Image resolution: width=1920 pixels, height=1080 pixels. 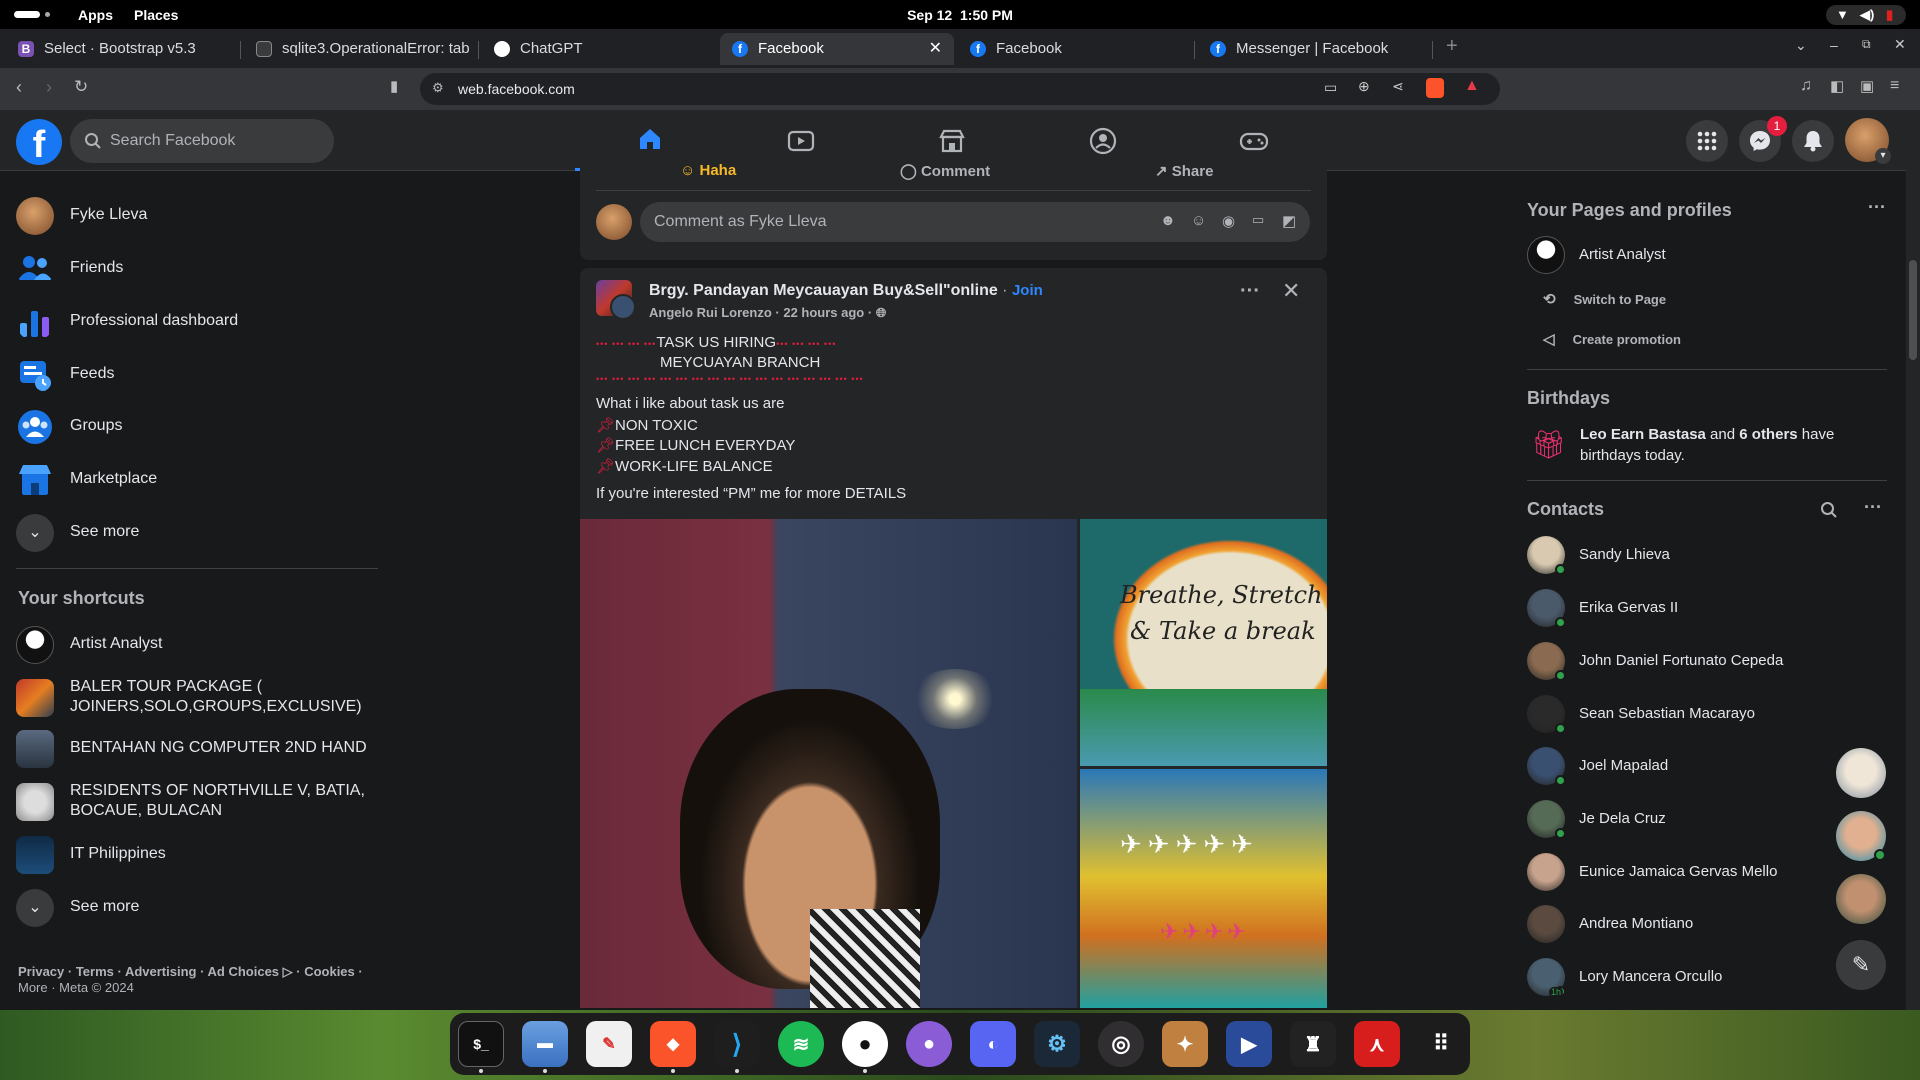 What do you see at coordinates (1435, 88) in the screenshot?
I see `brave-shield-icon` at bounding box center [1435, 88].